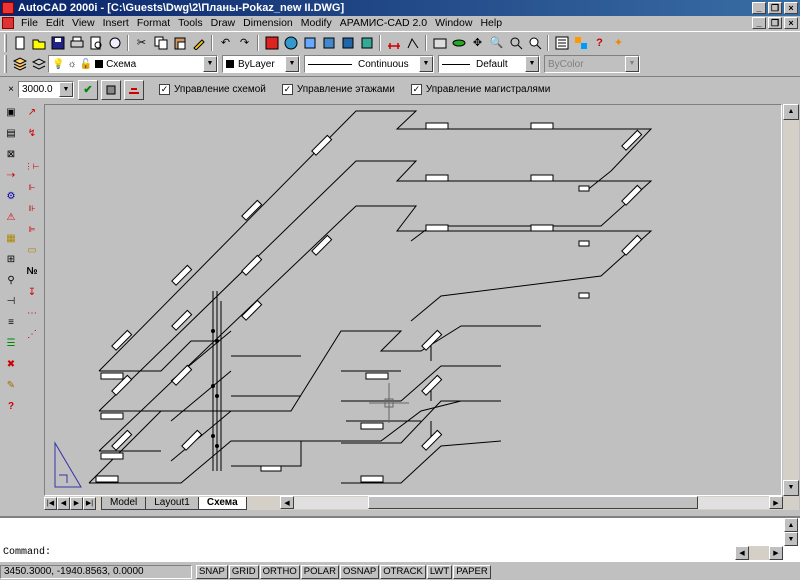 The height and width of the screenshot is (580, 800). Describe the element at coordinates (290, 42) in the screenshot. I see `web-icon` at that location.